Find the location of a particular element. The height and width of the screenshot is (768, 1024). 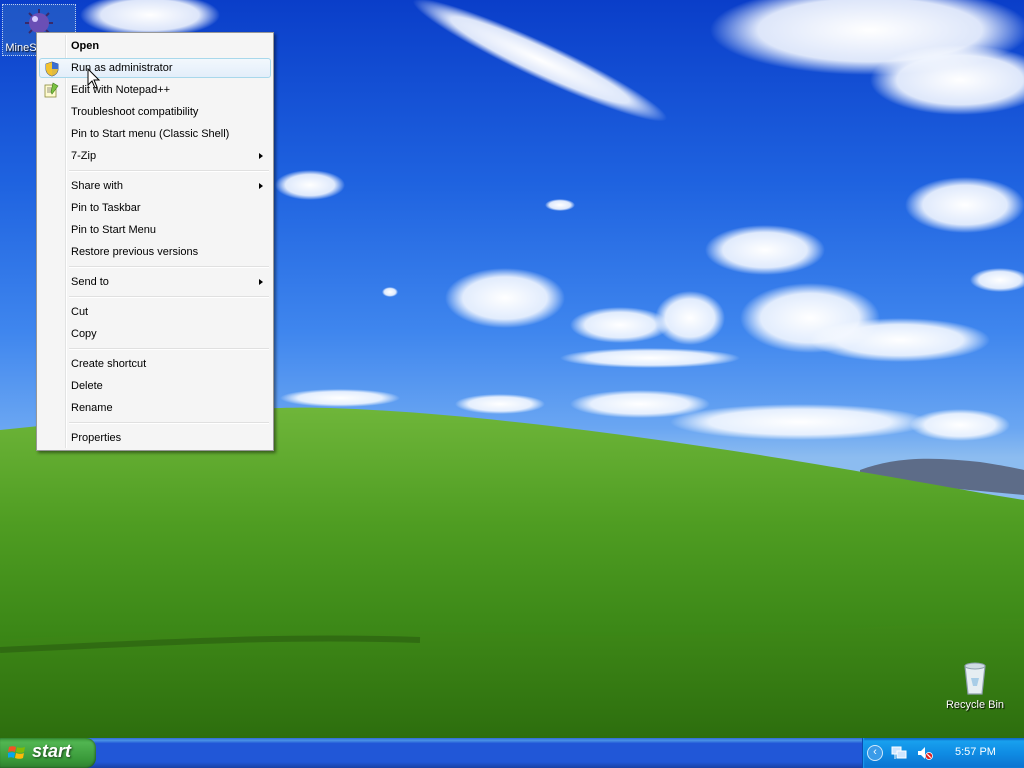

menu-item-pin-to-start-menu: Pin to Start Menu is located at coordinates (155, 230).